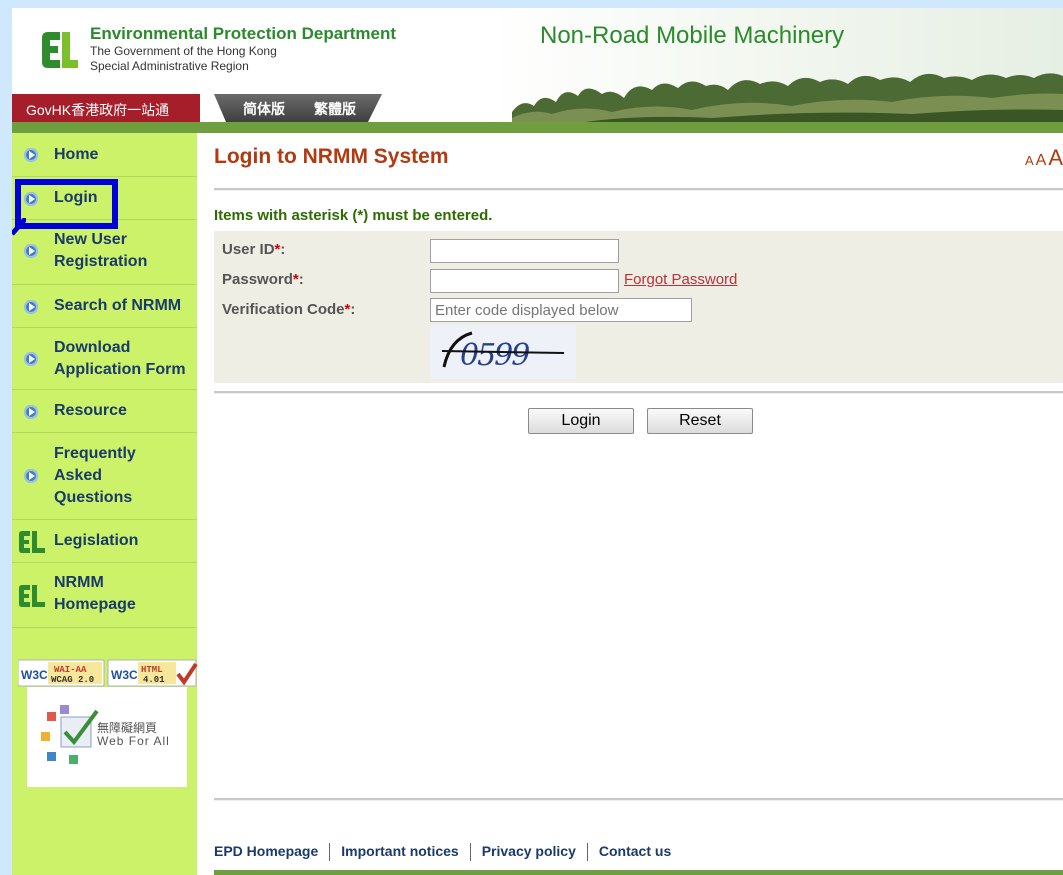 Image resolution: width=1063 pixels, height=875 pixels. Describe the element at coordinates (335, 109) in the screenshot. I see `traditional-chinese-link: 繁體版` at that location.